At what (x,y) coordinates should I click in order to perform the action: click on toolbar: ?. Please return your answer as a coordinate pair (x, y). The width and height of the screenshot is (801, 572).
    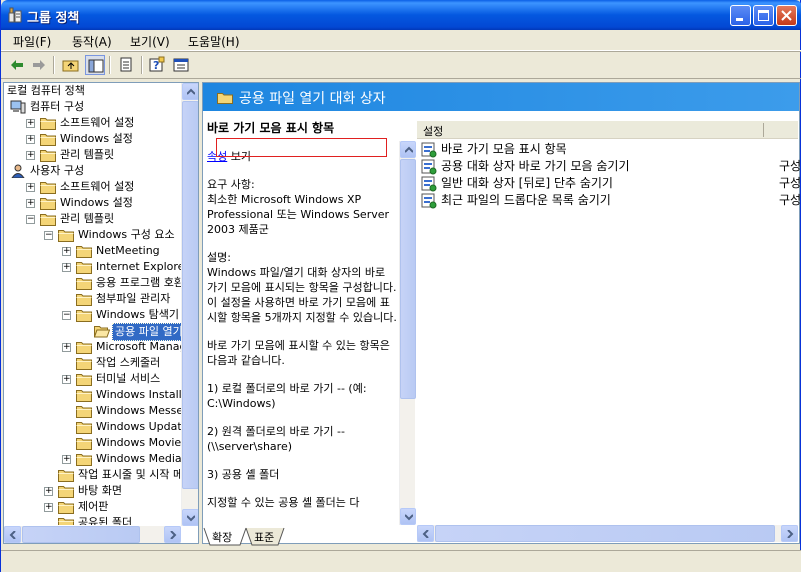
    Looking at the image, I should click on (401, 65).